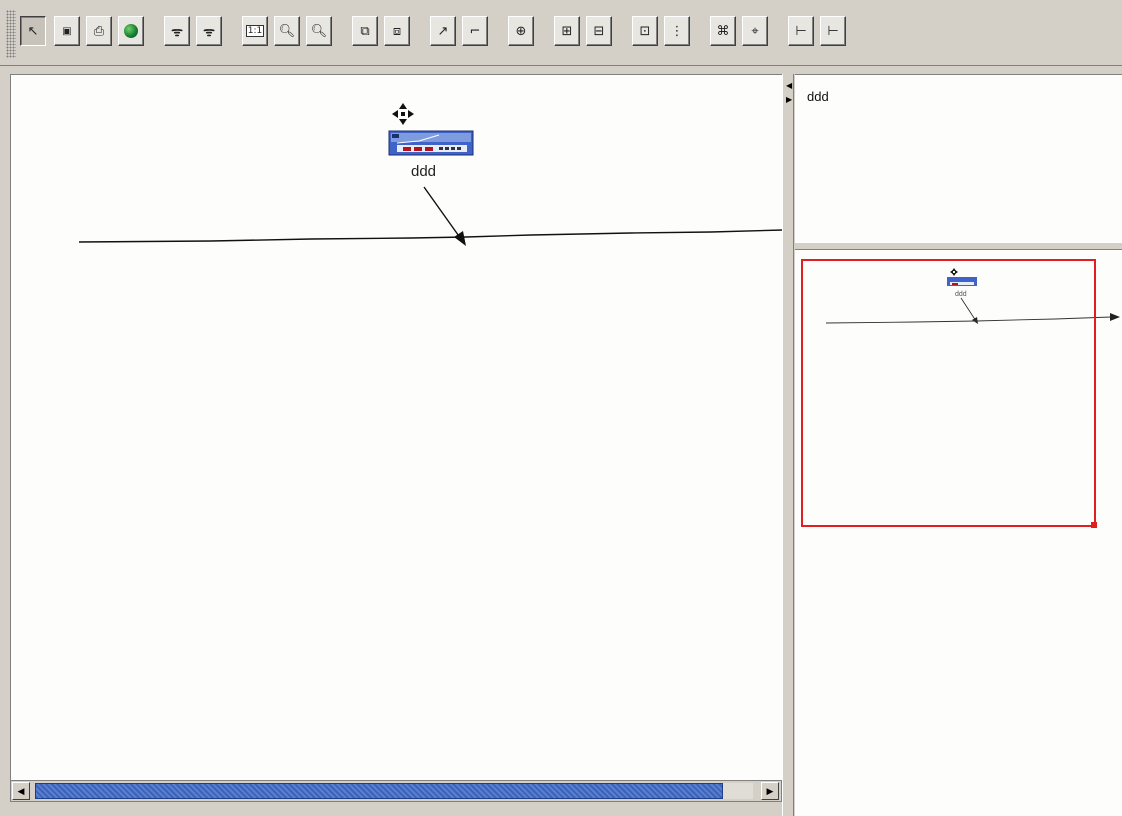 Image resolution: width=1122 pixels, height=816 pixels. I want to click on diagonal-link-icon: ↗, so click(443, 31).